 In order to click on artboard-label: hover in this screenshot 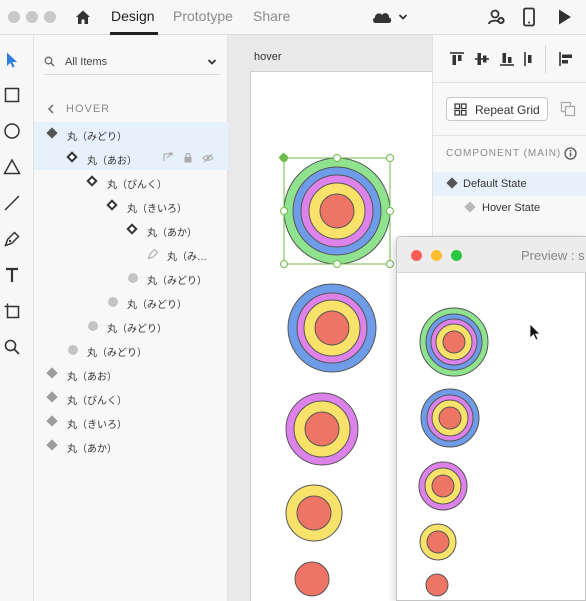, I will do `click(268, 57)`.